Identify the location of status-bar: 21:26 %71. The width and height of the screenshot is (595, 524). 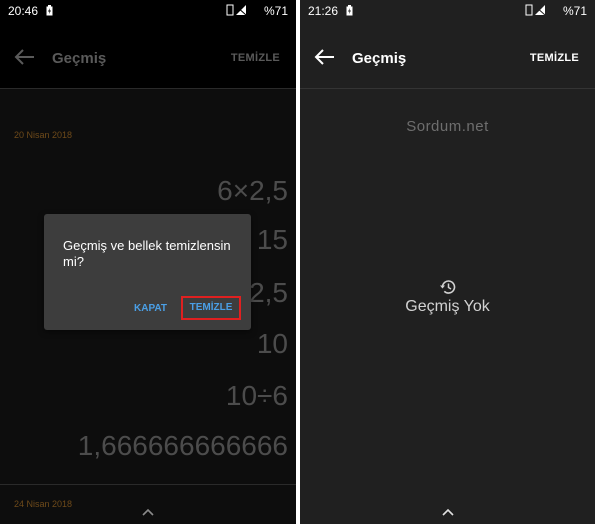
(447, 11).